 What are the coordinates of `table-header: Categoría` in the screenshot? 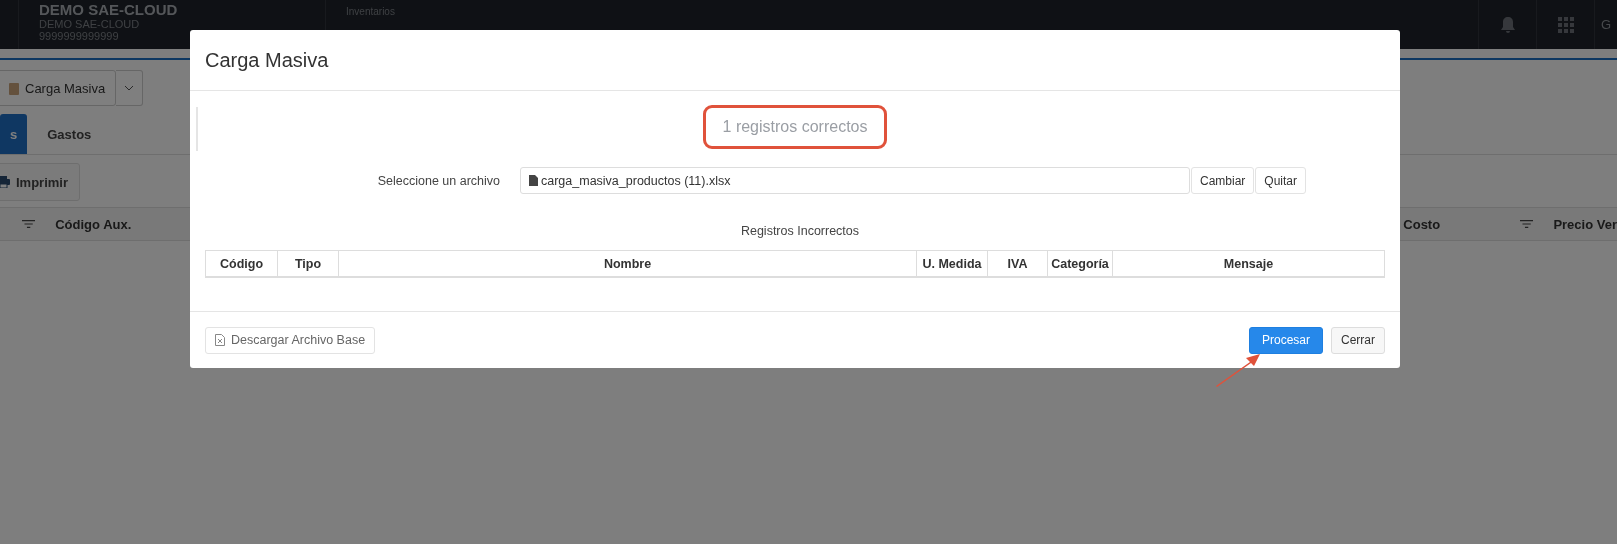 It's located at (1079, 263).